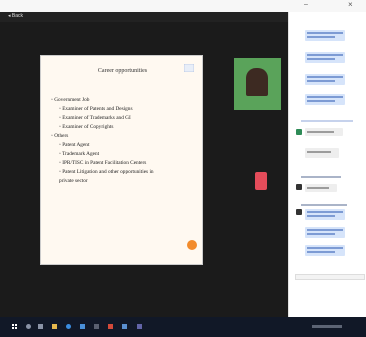 This screenshot has height=337, width=366. What do you see at coordinates (139, 326) in the screenshot?
I see `teams-icon` at bounding box center [139, 326].